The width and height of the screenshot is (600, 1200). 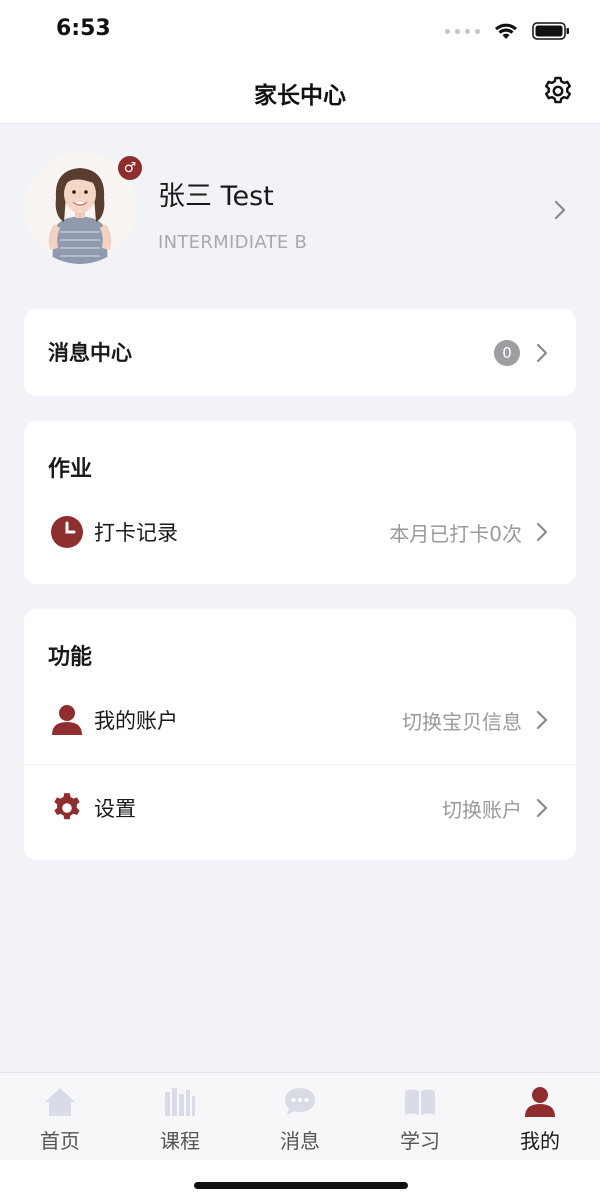 I want to click on status-bar: 6:53, so click(x=300, y=30).